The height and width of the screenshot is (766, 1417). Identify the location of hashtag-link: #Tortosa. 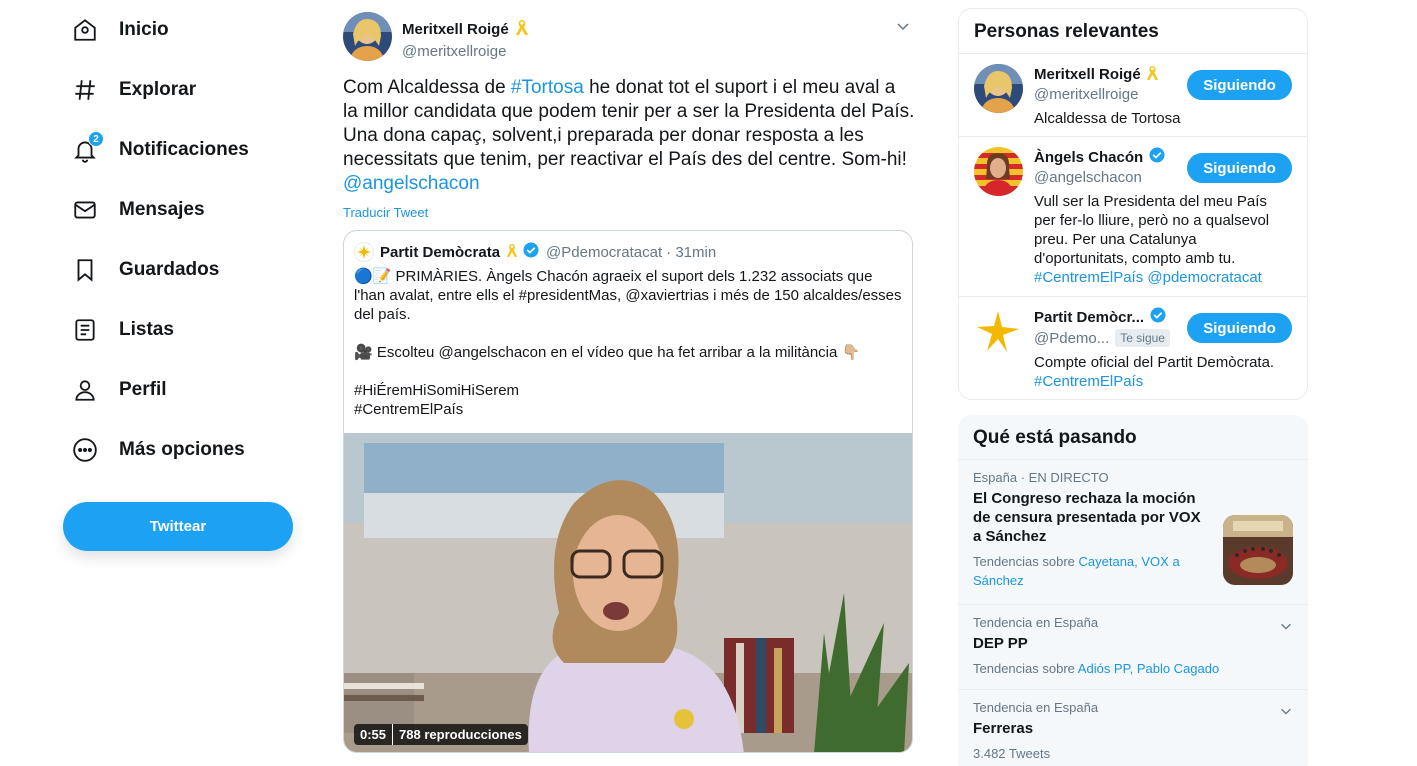
(547, 87).